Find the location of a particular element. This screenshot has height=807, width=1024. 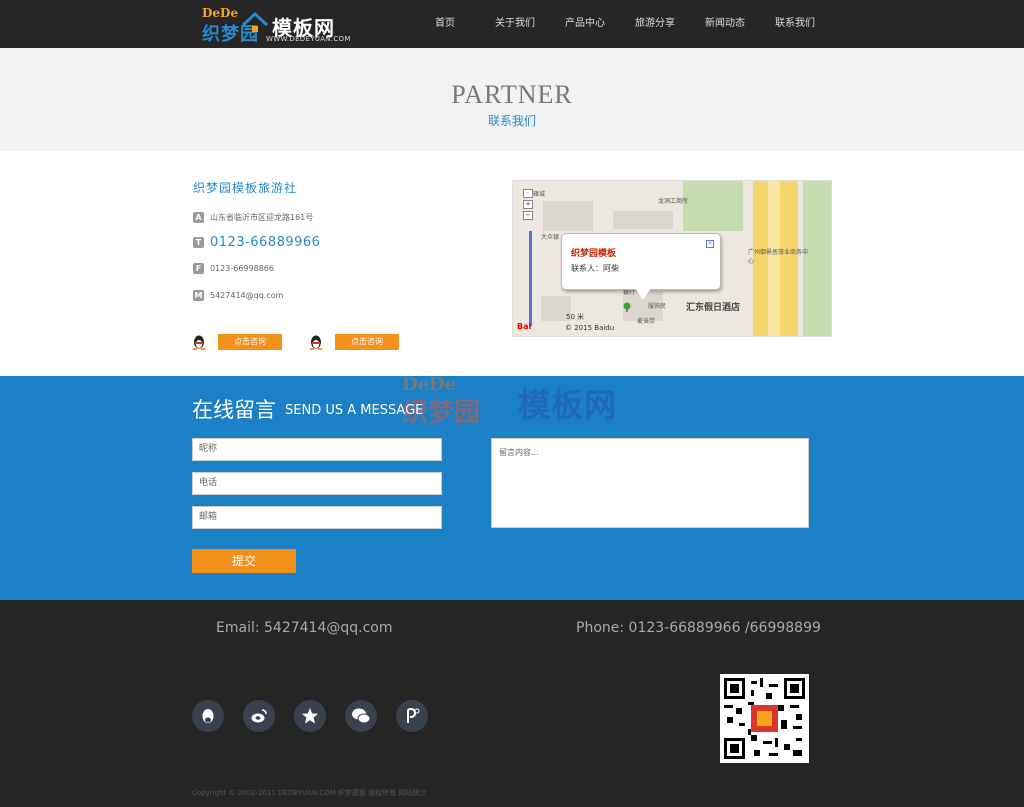

map-copyright: © 2015 Baidu is located at coordinates (590, 328).